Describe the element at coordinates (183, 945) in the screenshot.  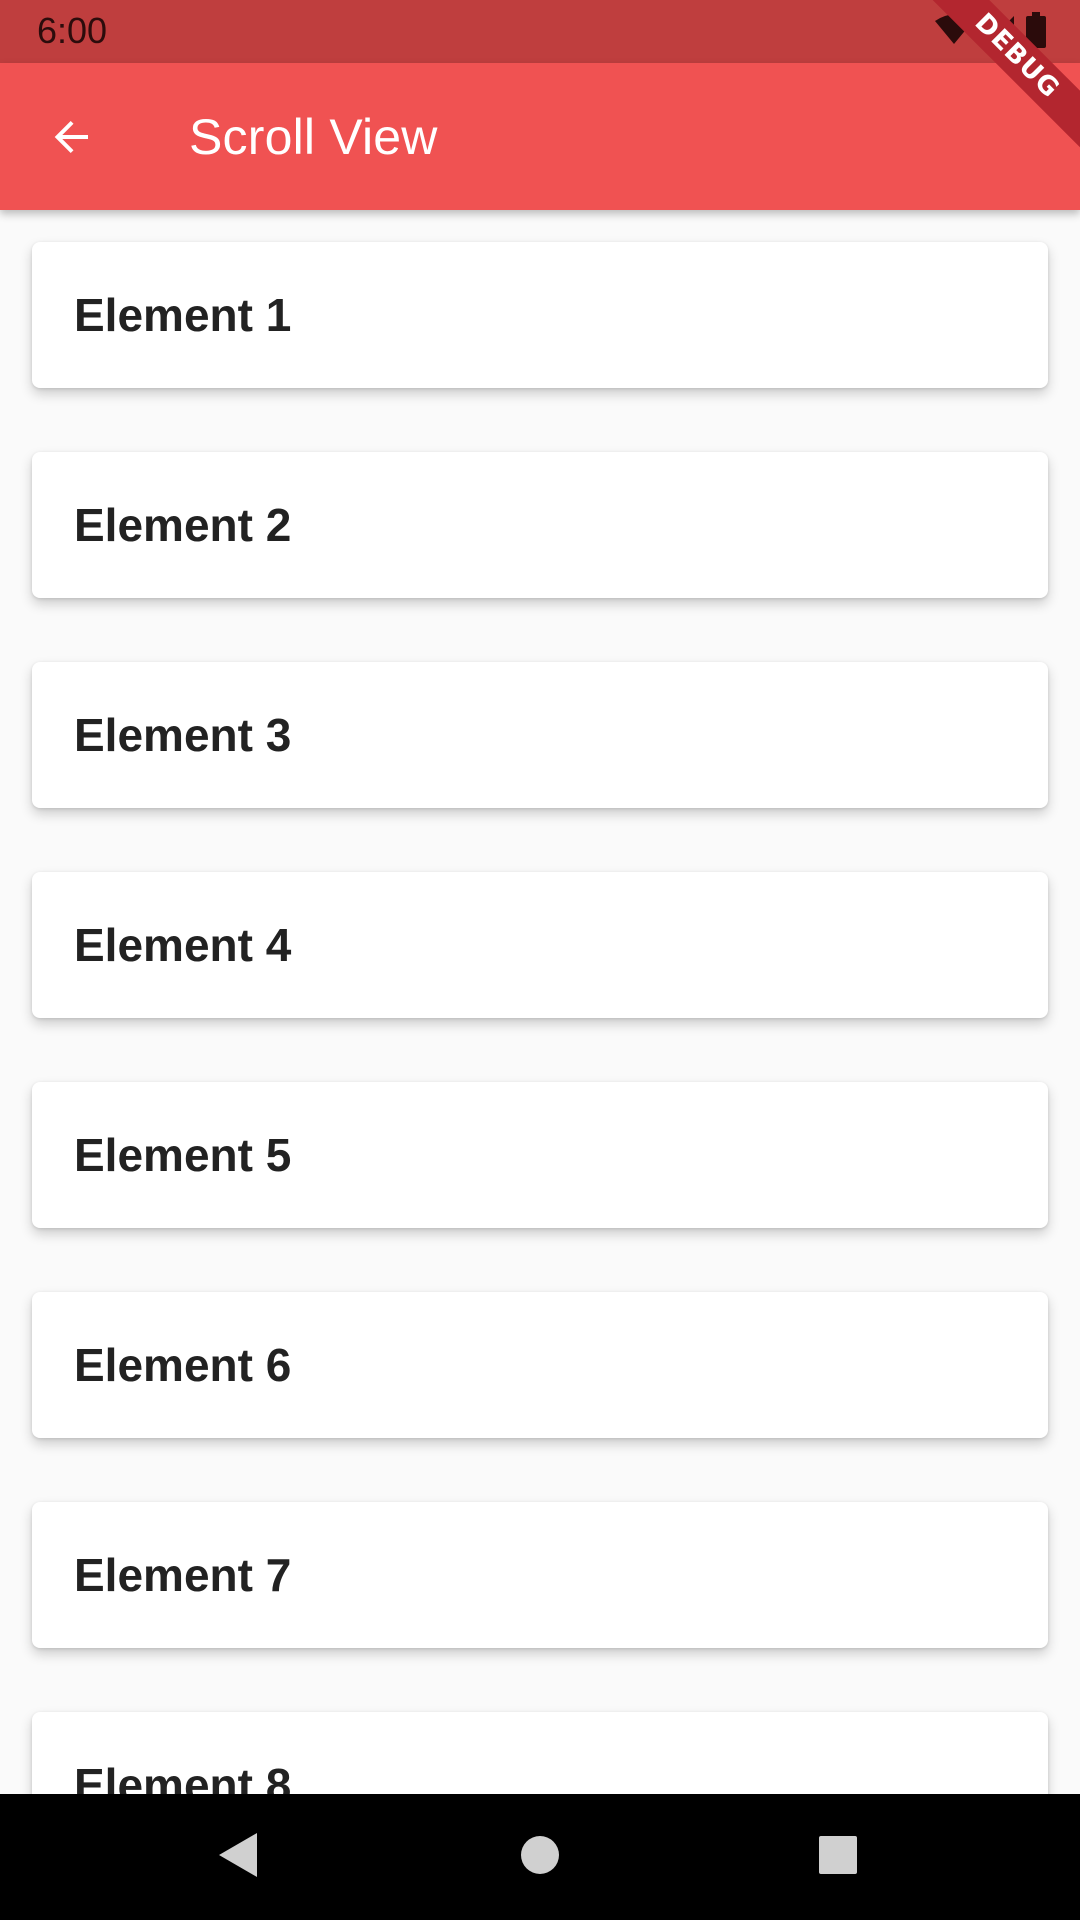
I see `list-item-label: Element 4` at that location.